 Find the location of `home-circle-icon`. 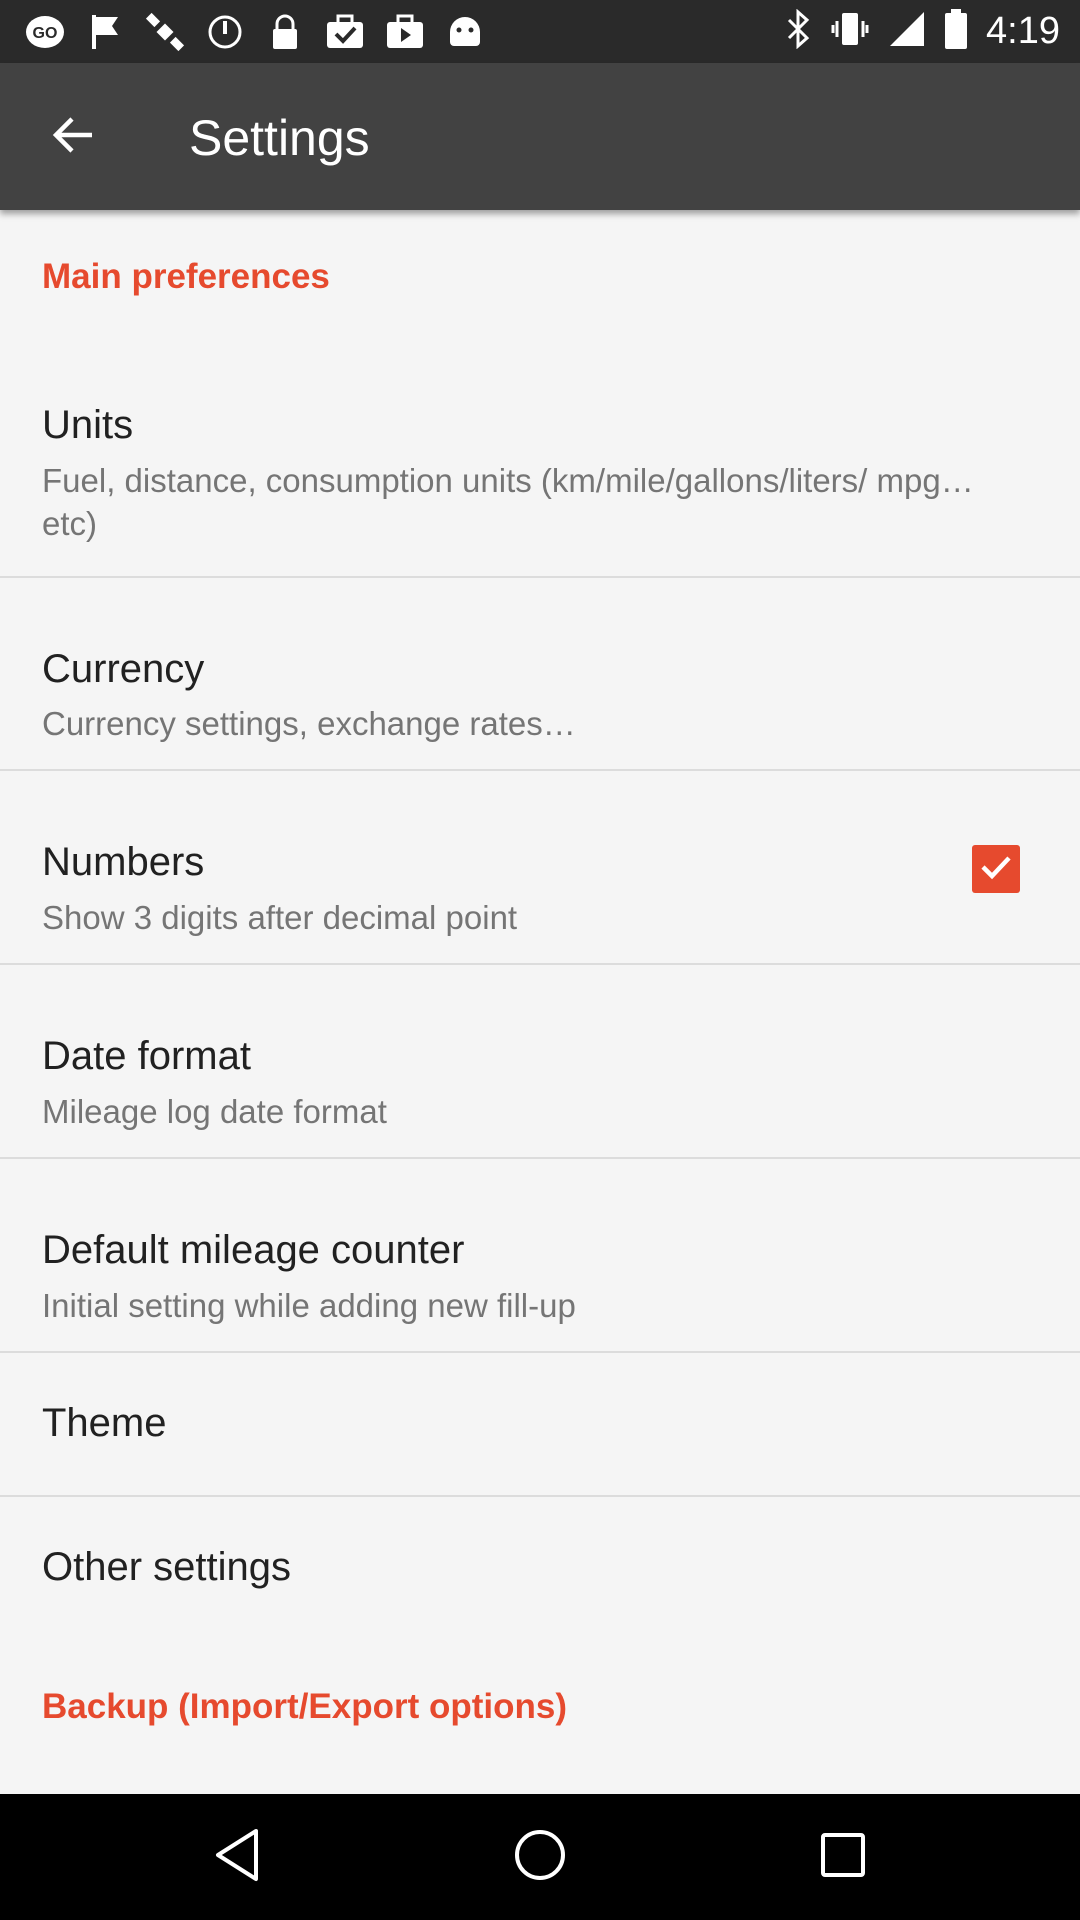

home-circle-icon is located at coordinates (540, 1857).